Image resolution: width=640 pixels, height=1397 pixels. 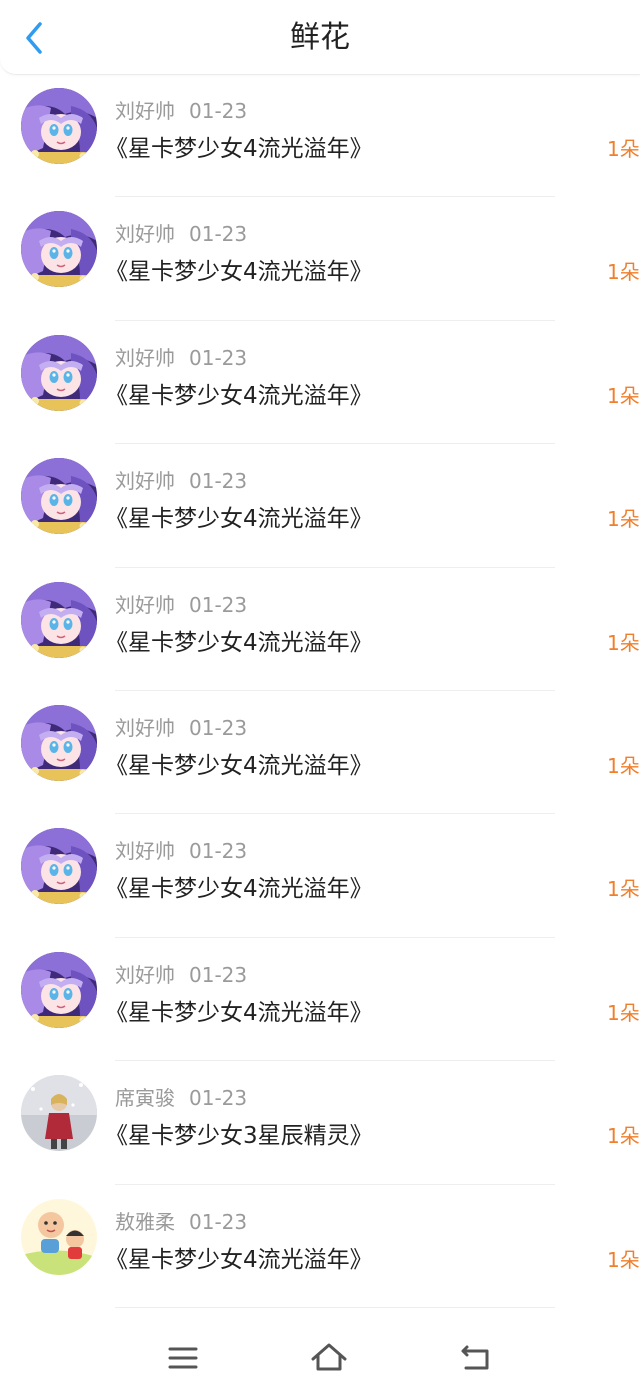 What do you see at coordinates (145, 1221) in the screenshot?
I see `user-name: 敖雅柔` at bounding box center [145, 1221].